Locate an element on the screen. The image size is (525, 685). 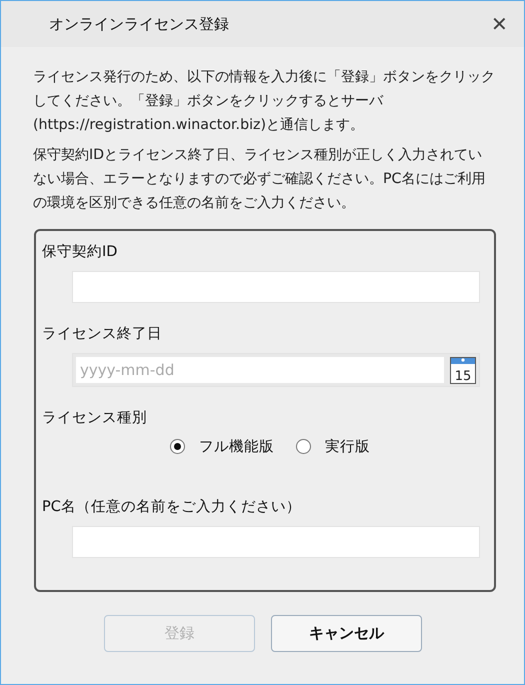
radio-option: フル機能版 is located at coordinates (222, 446).